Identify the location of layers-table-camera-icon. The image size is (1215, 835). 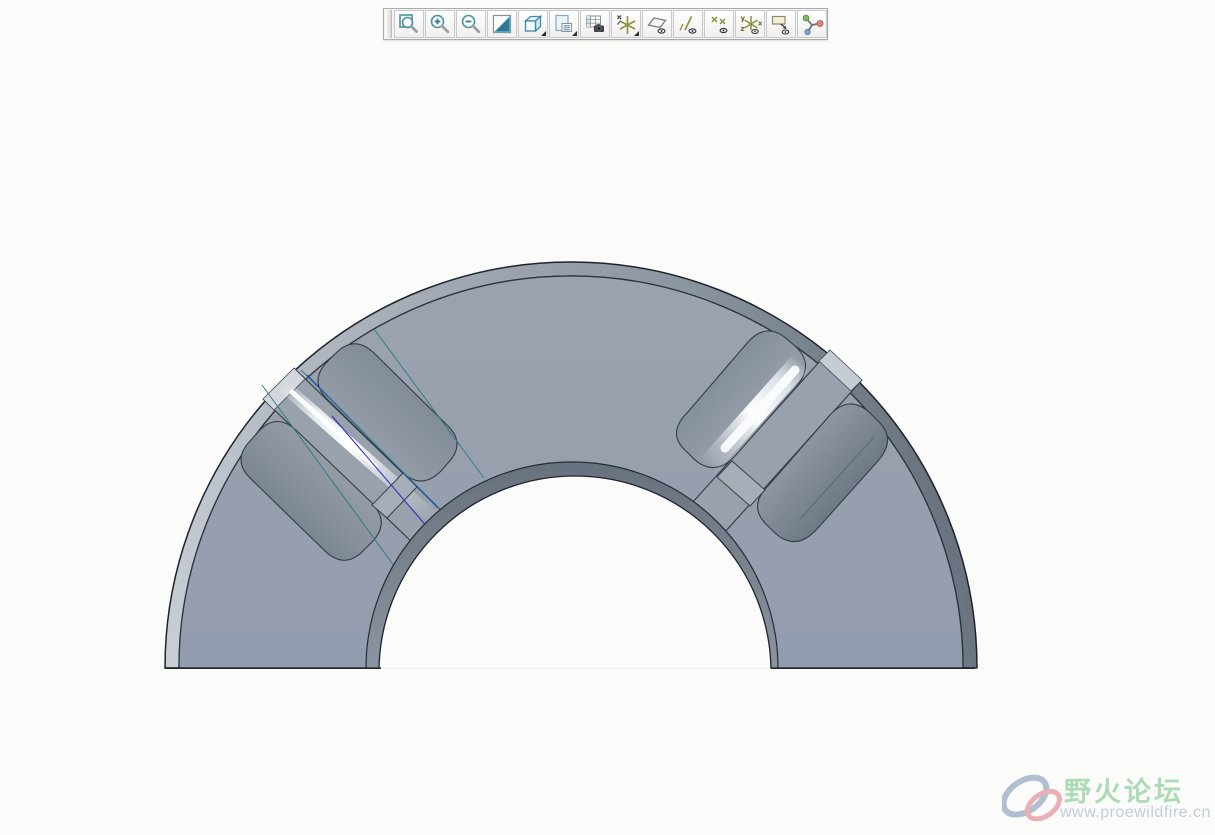
(595, 23).